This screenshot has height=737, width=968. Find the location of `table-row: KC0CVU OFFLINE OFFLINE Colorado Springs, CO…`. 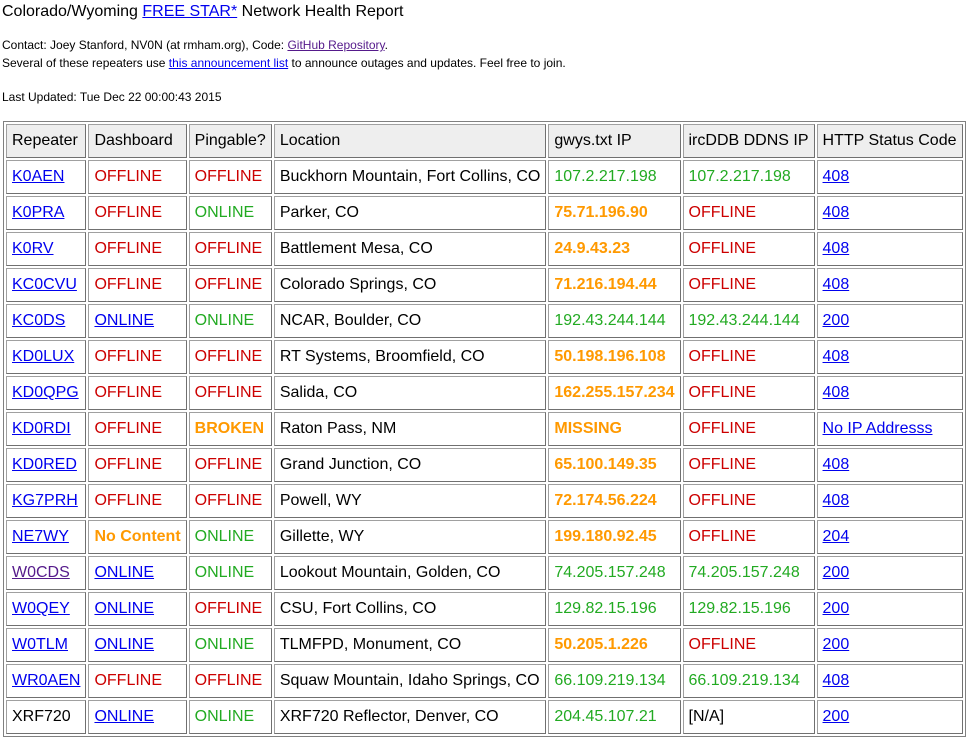

table-row: KC0CVU OFFLINE OFFLINE Colorado Springs, CO… is located at coordinates (484, 285).